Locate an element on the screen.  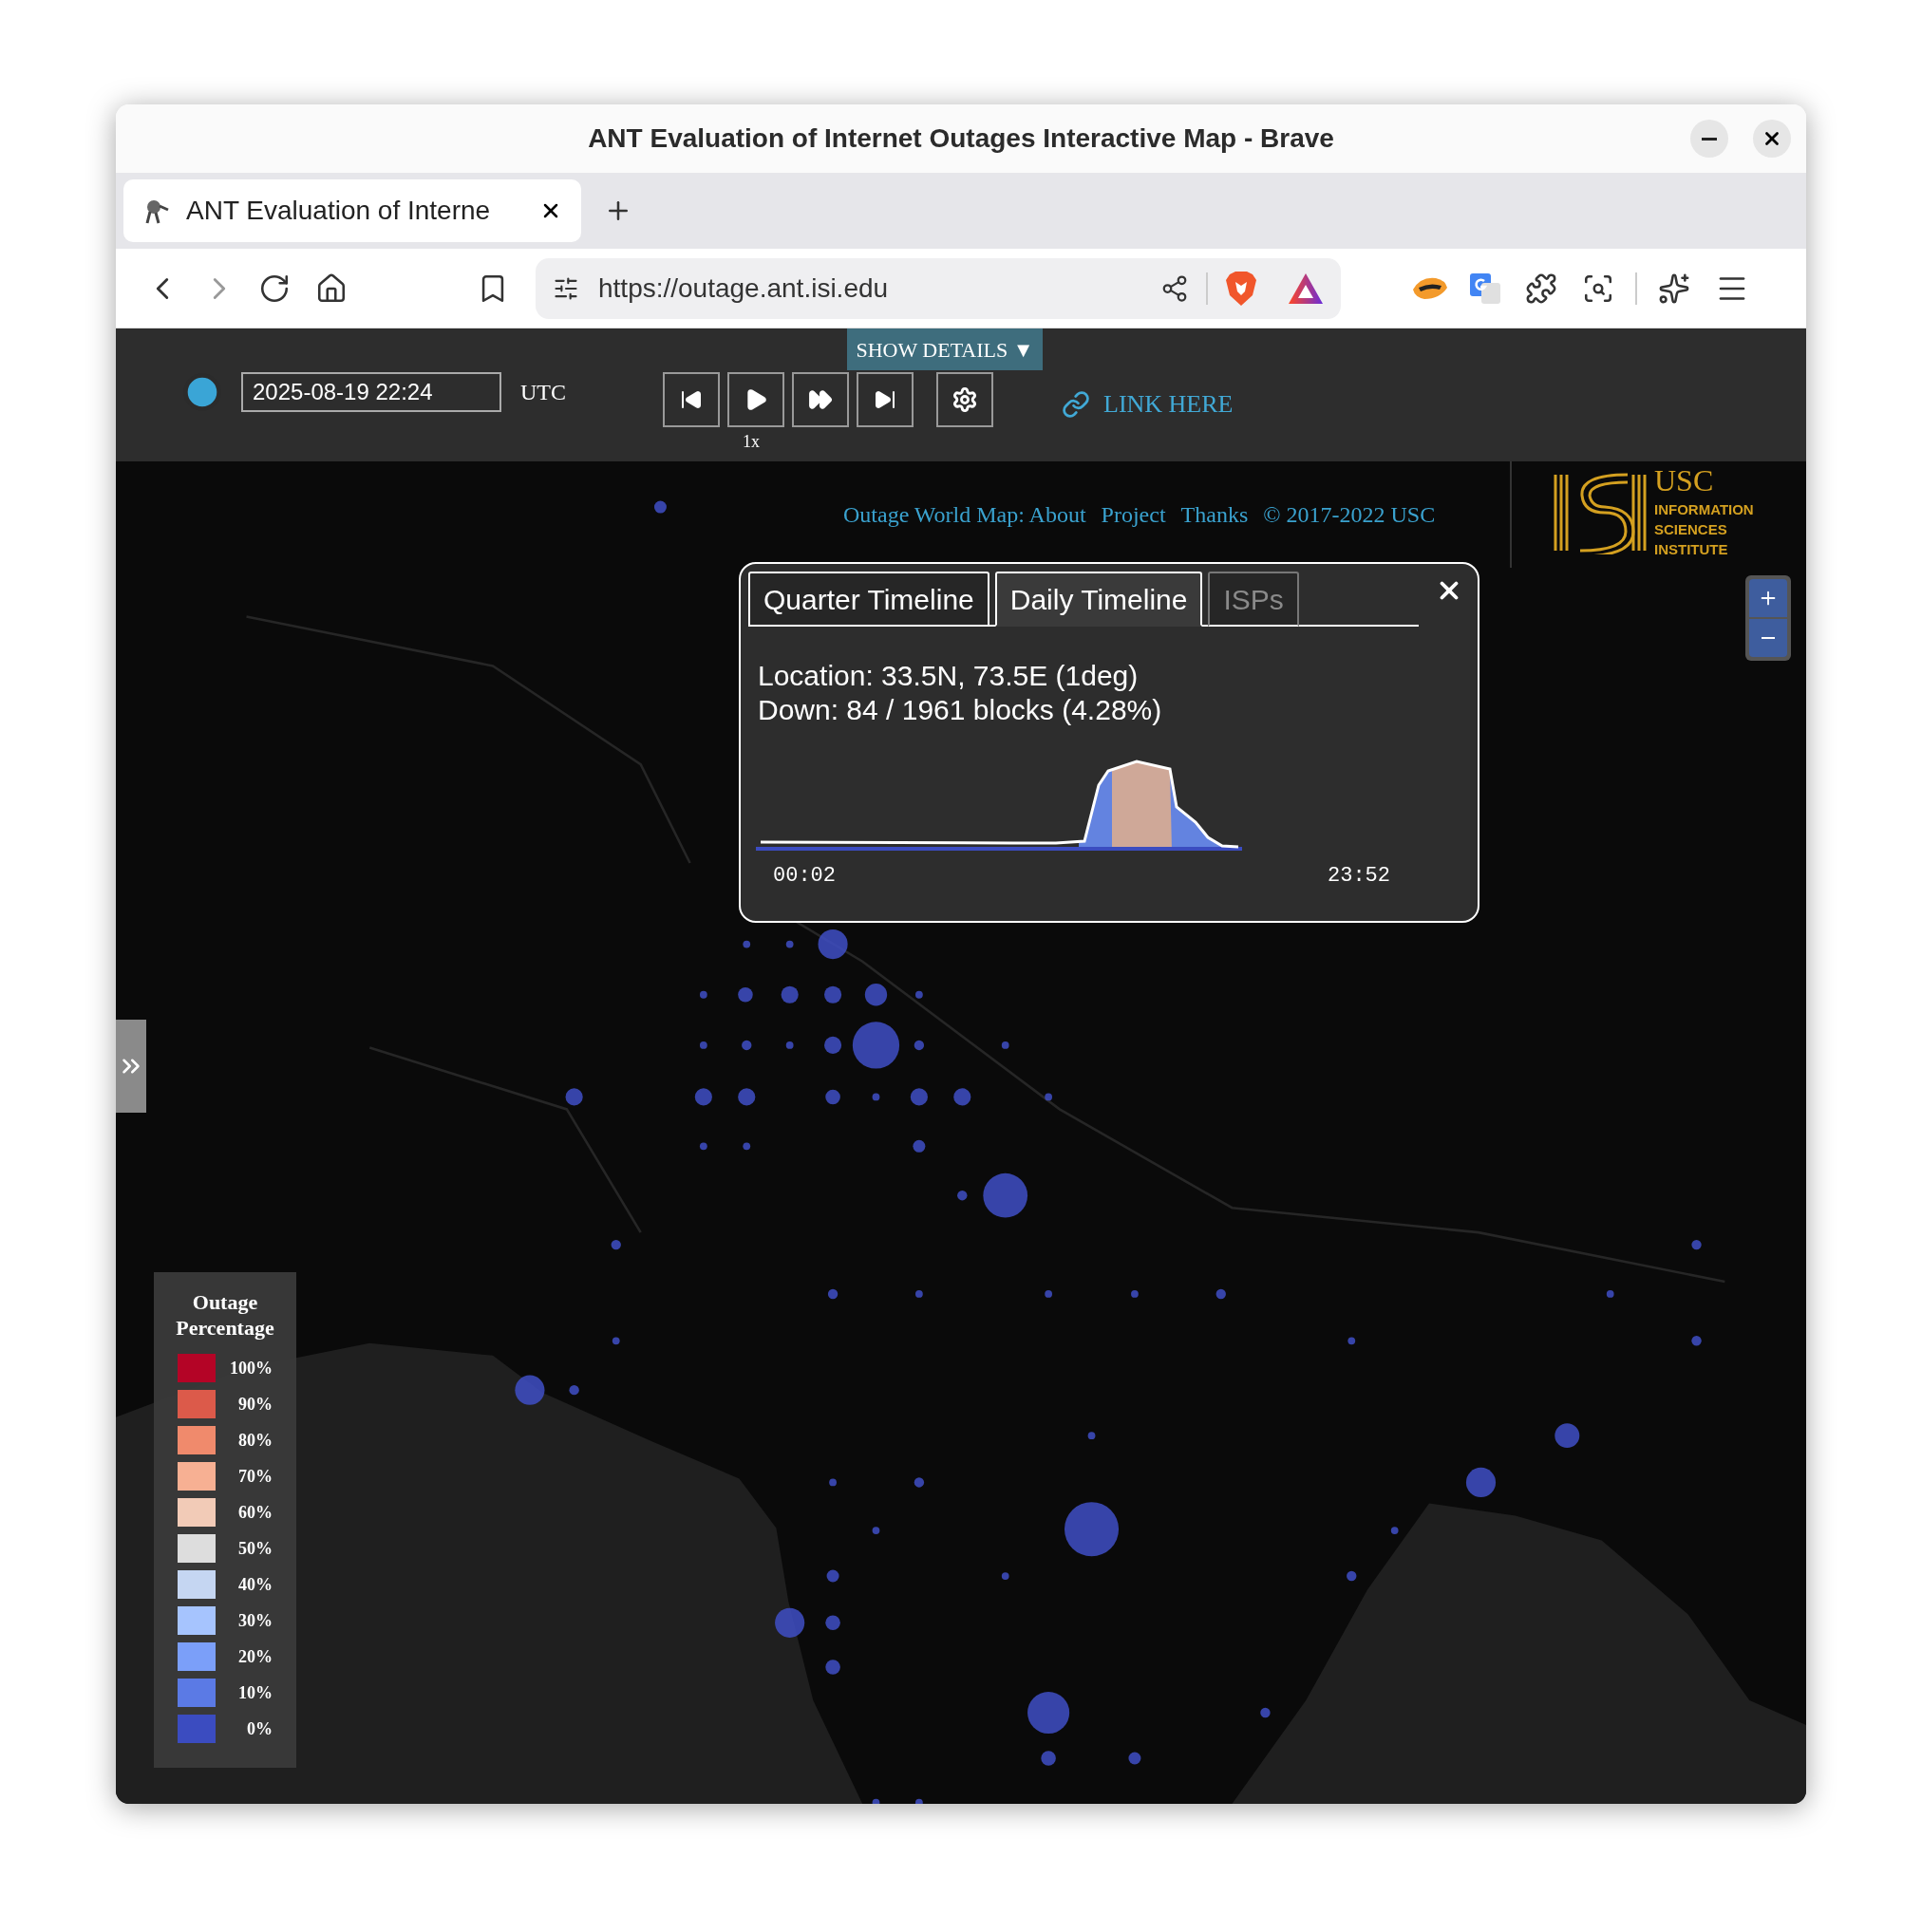
sparkle-icon is located at coordinates (1674, 289).